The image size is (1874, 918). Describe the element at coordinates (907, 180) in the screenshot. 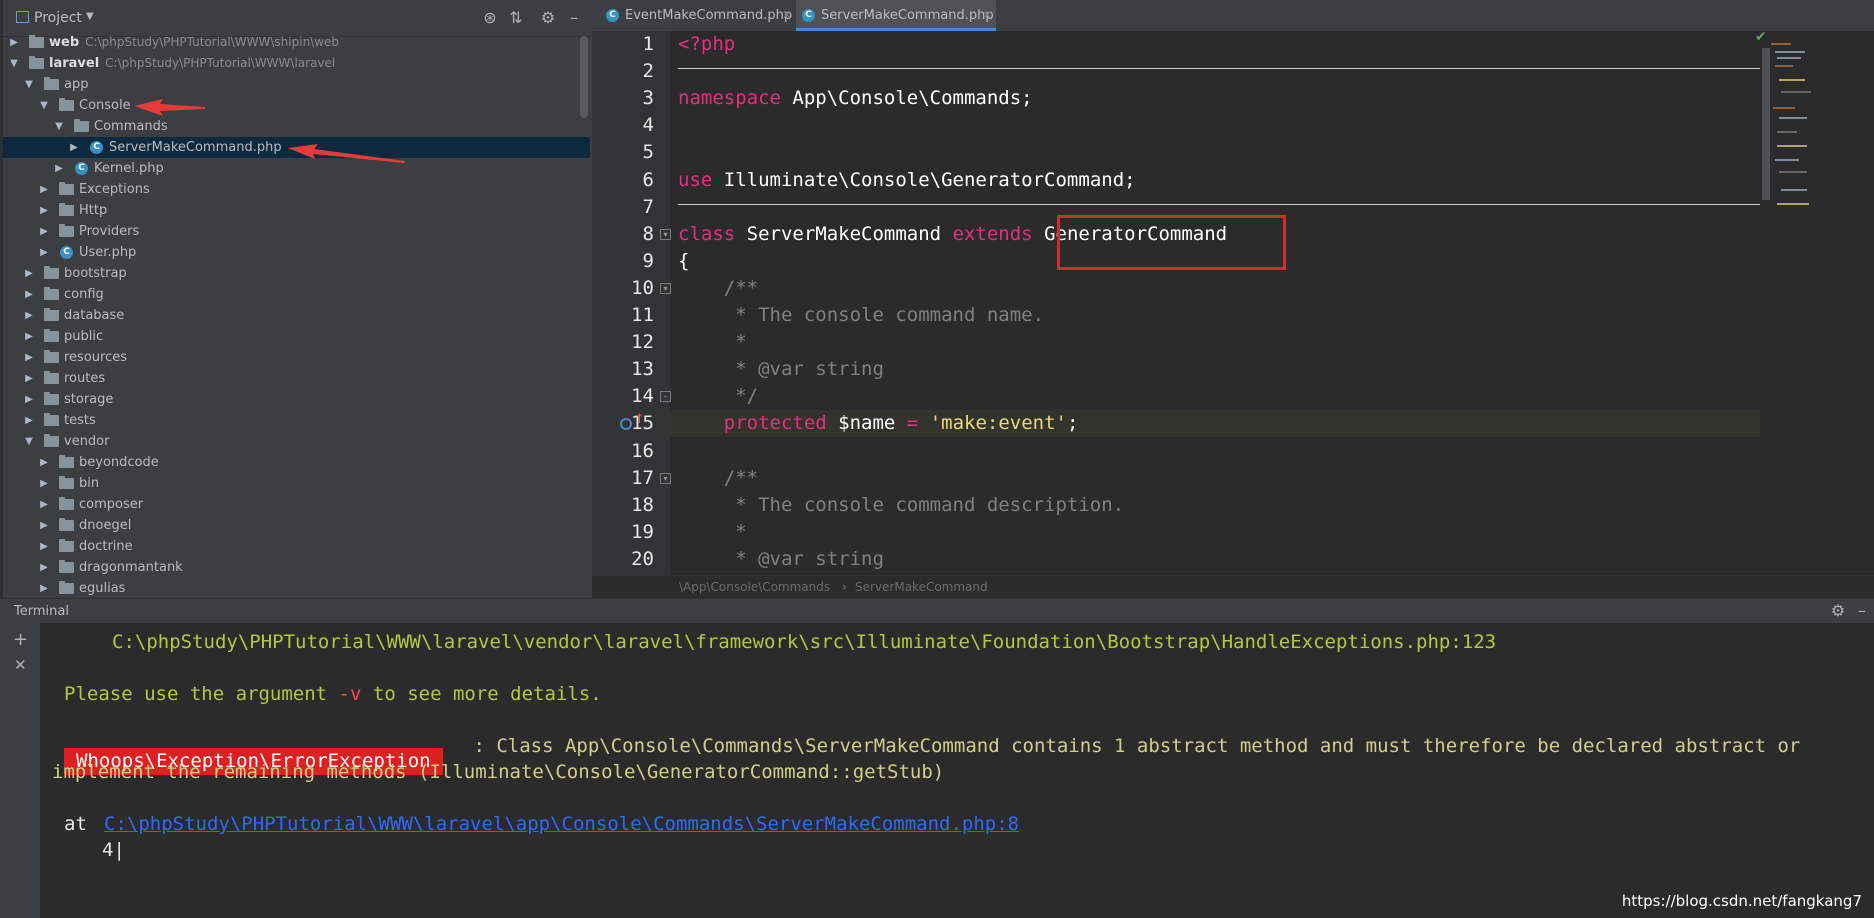

I see `code-line: use Illuminate\Console\GeneratorCommand;` at that location.